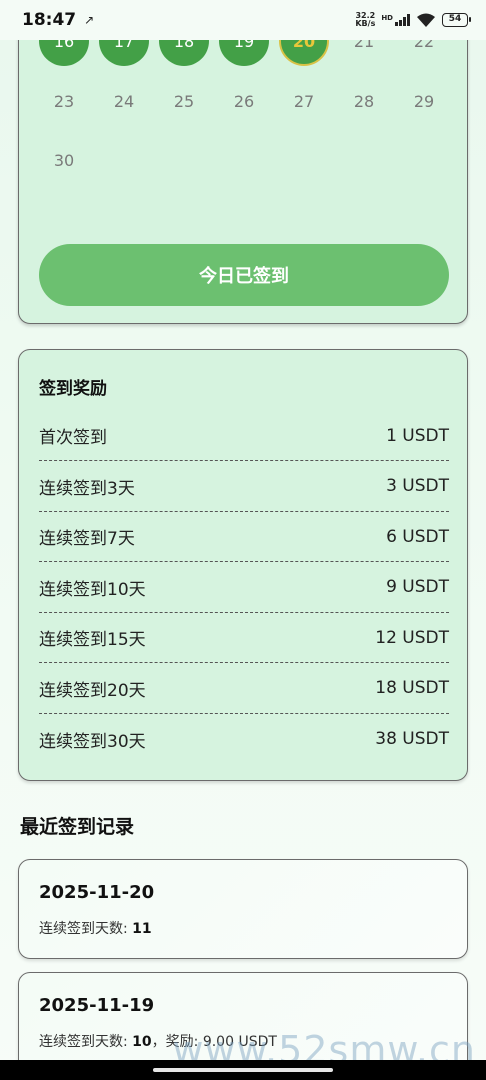 Image resolution: width=486 pixels, height=1080 pixels. Describe the element at coordinates (73, 438) in the screenshot. I see `reward-label: 首次签到` at that location.